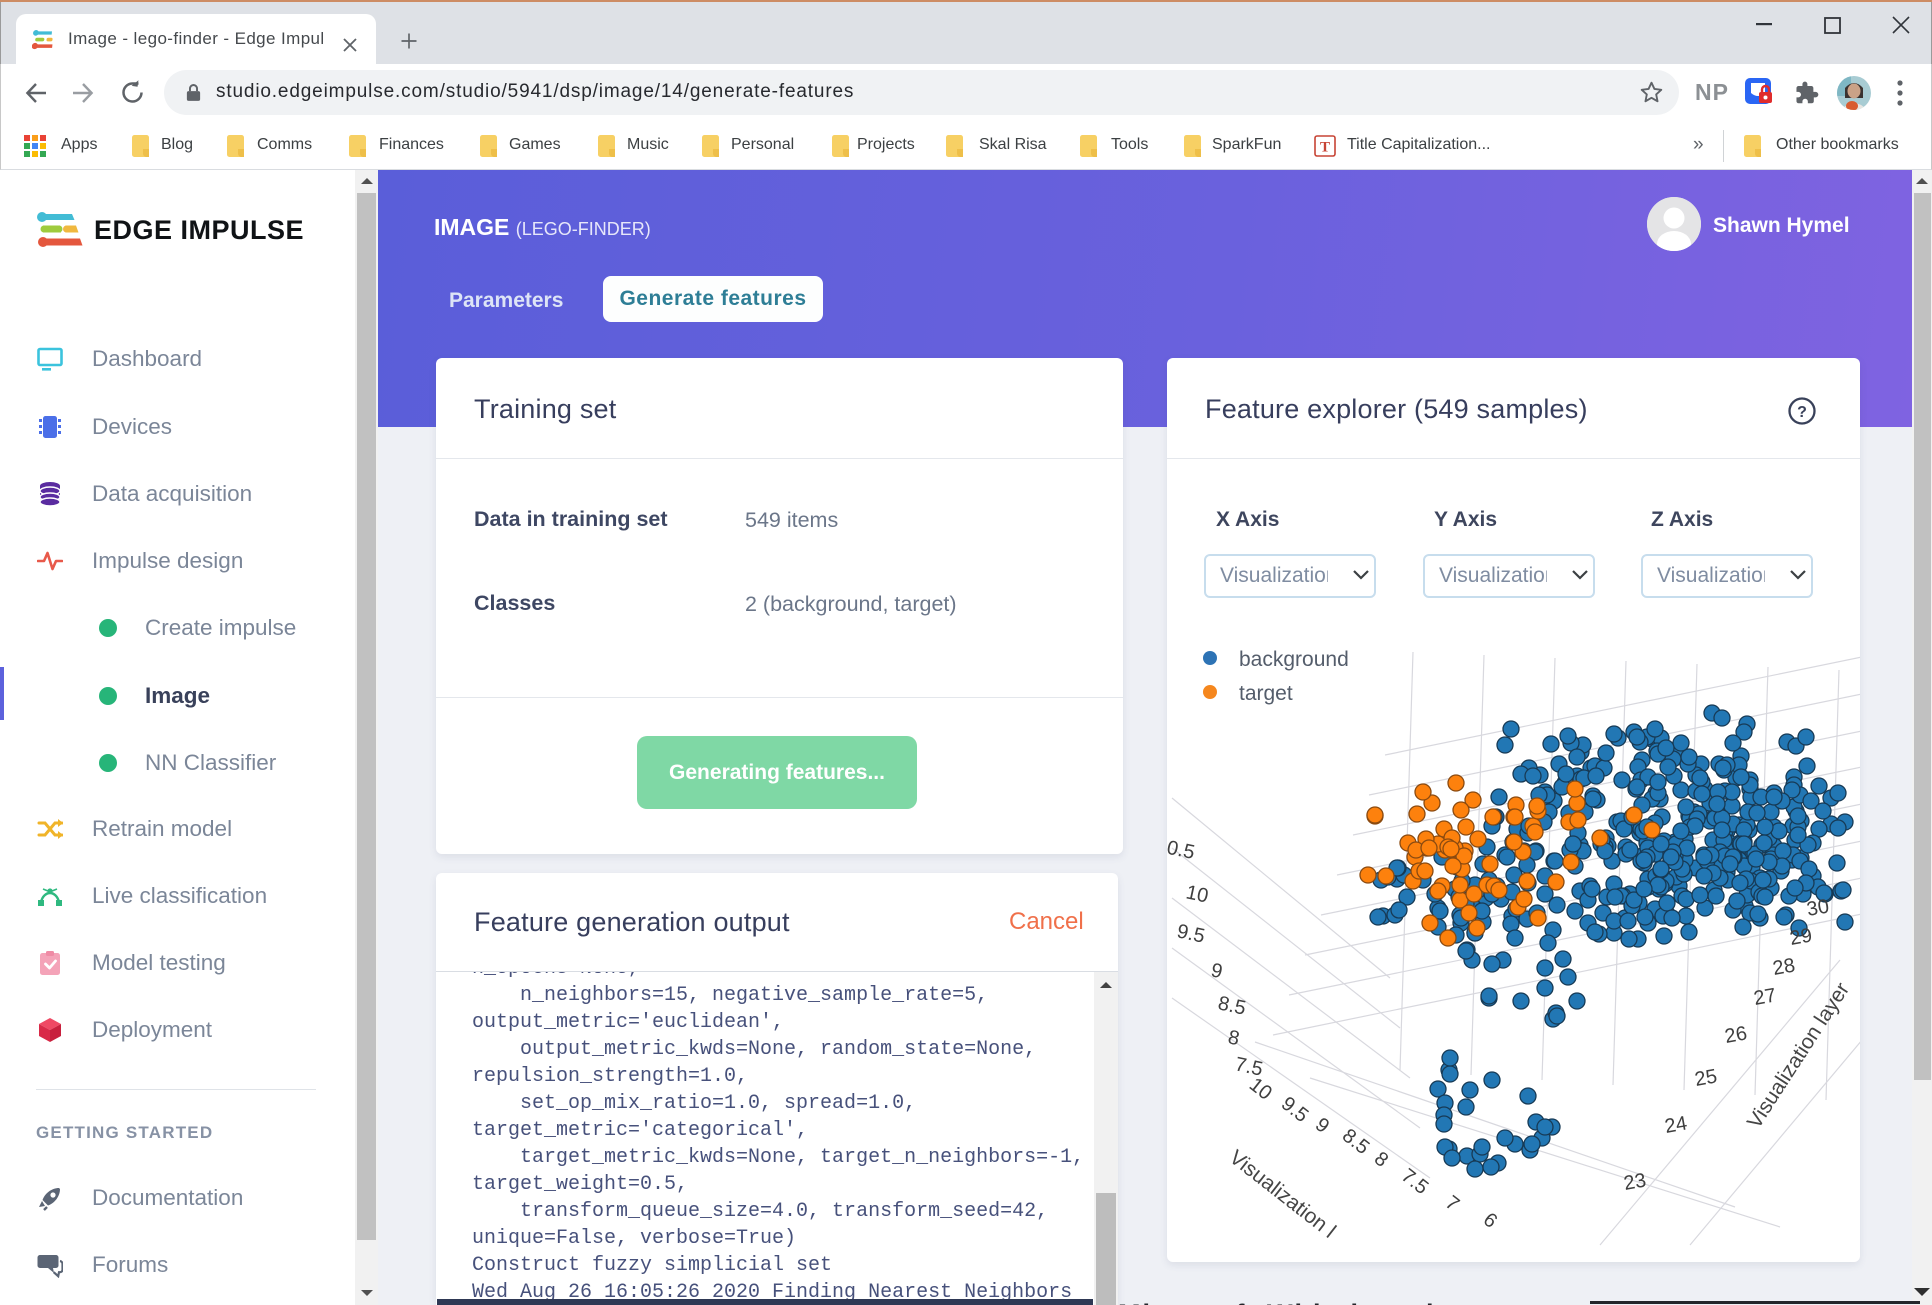 The height and width of the screenshot is (1305, 1932). What do you see at coordinates (1282, 1194) in the screenshot?
I see `svg-text: Visualization l` at bounding box center [1282, 1194].